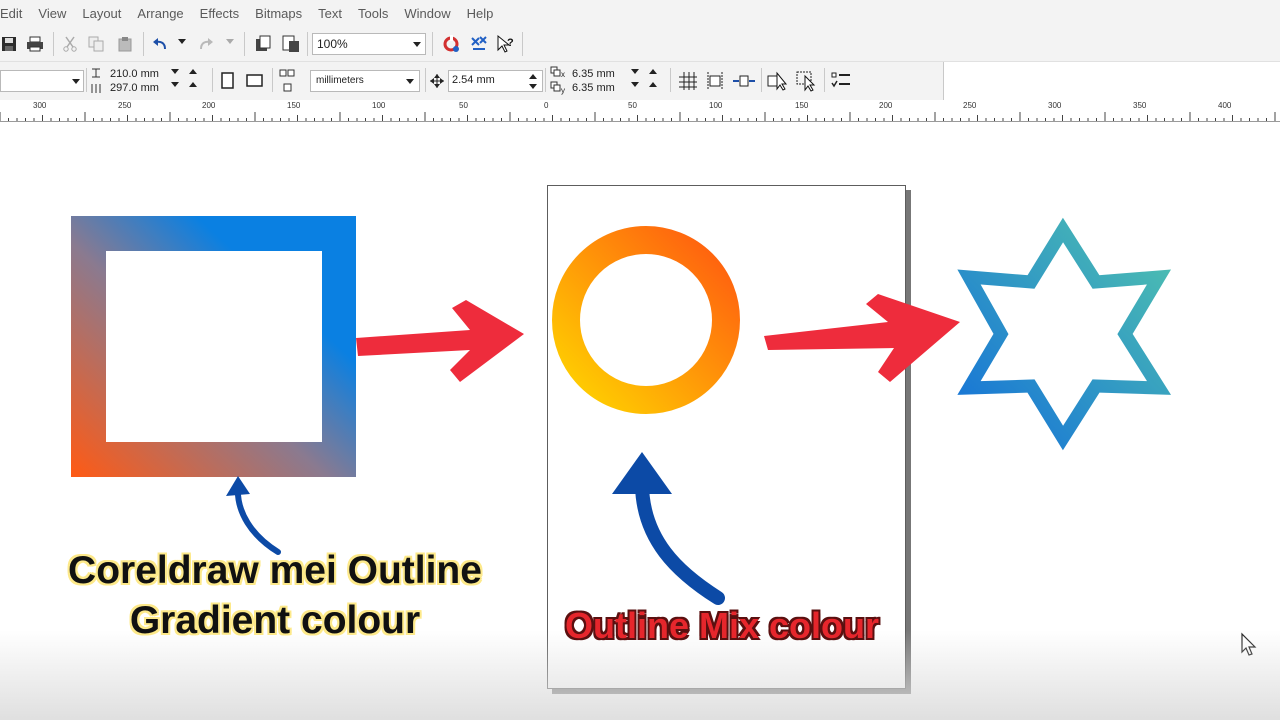  I want to click on gradient-circle-outline, so click(646, 320).